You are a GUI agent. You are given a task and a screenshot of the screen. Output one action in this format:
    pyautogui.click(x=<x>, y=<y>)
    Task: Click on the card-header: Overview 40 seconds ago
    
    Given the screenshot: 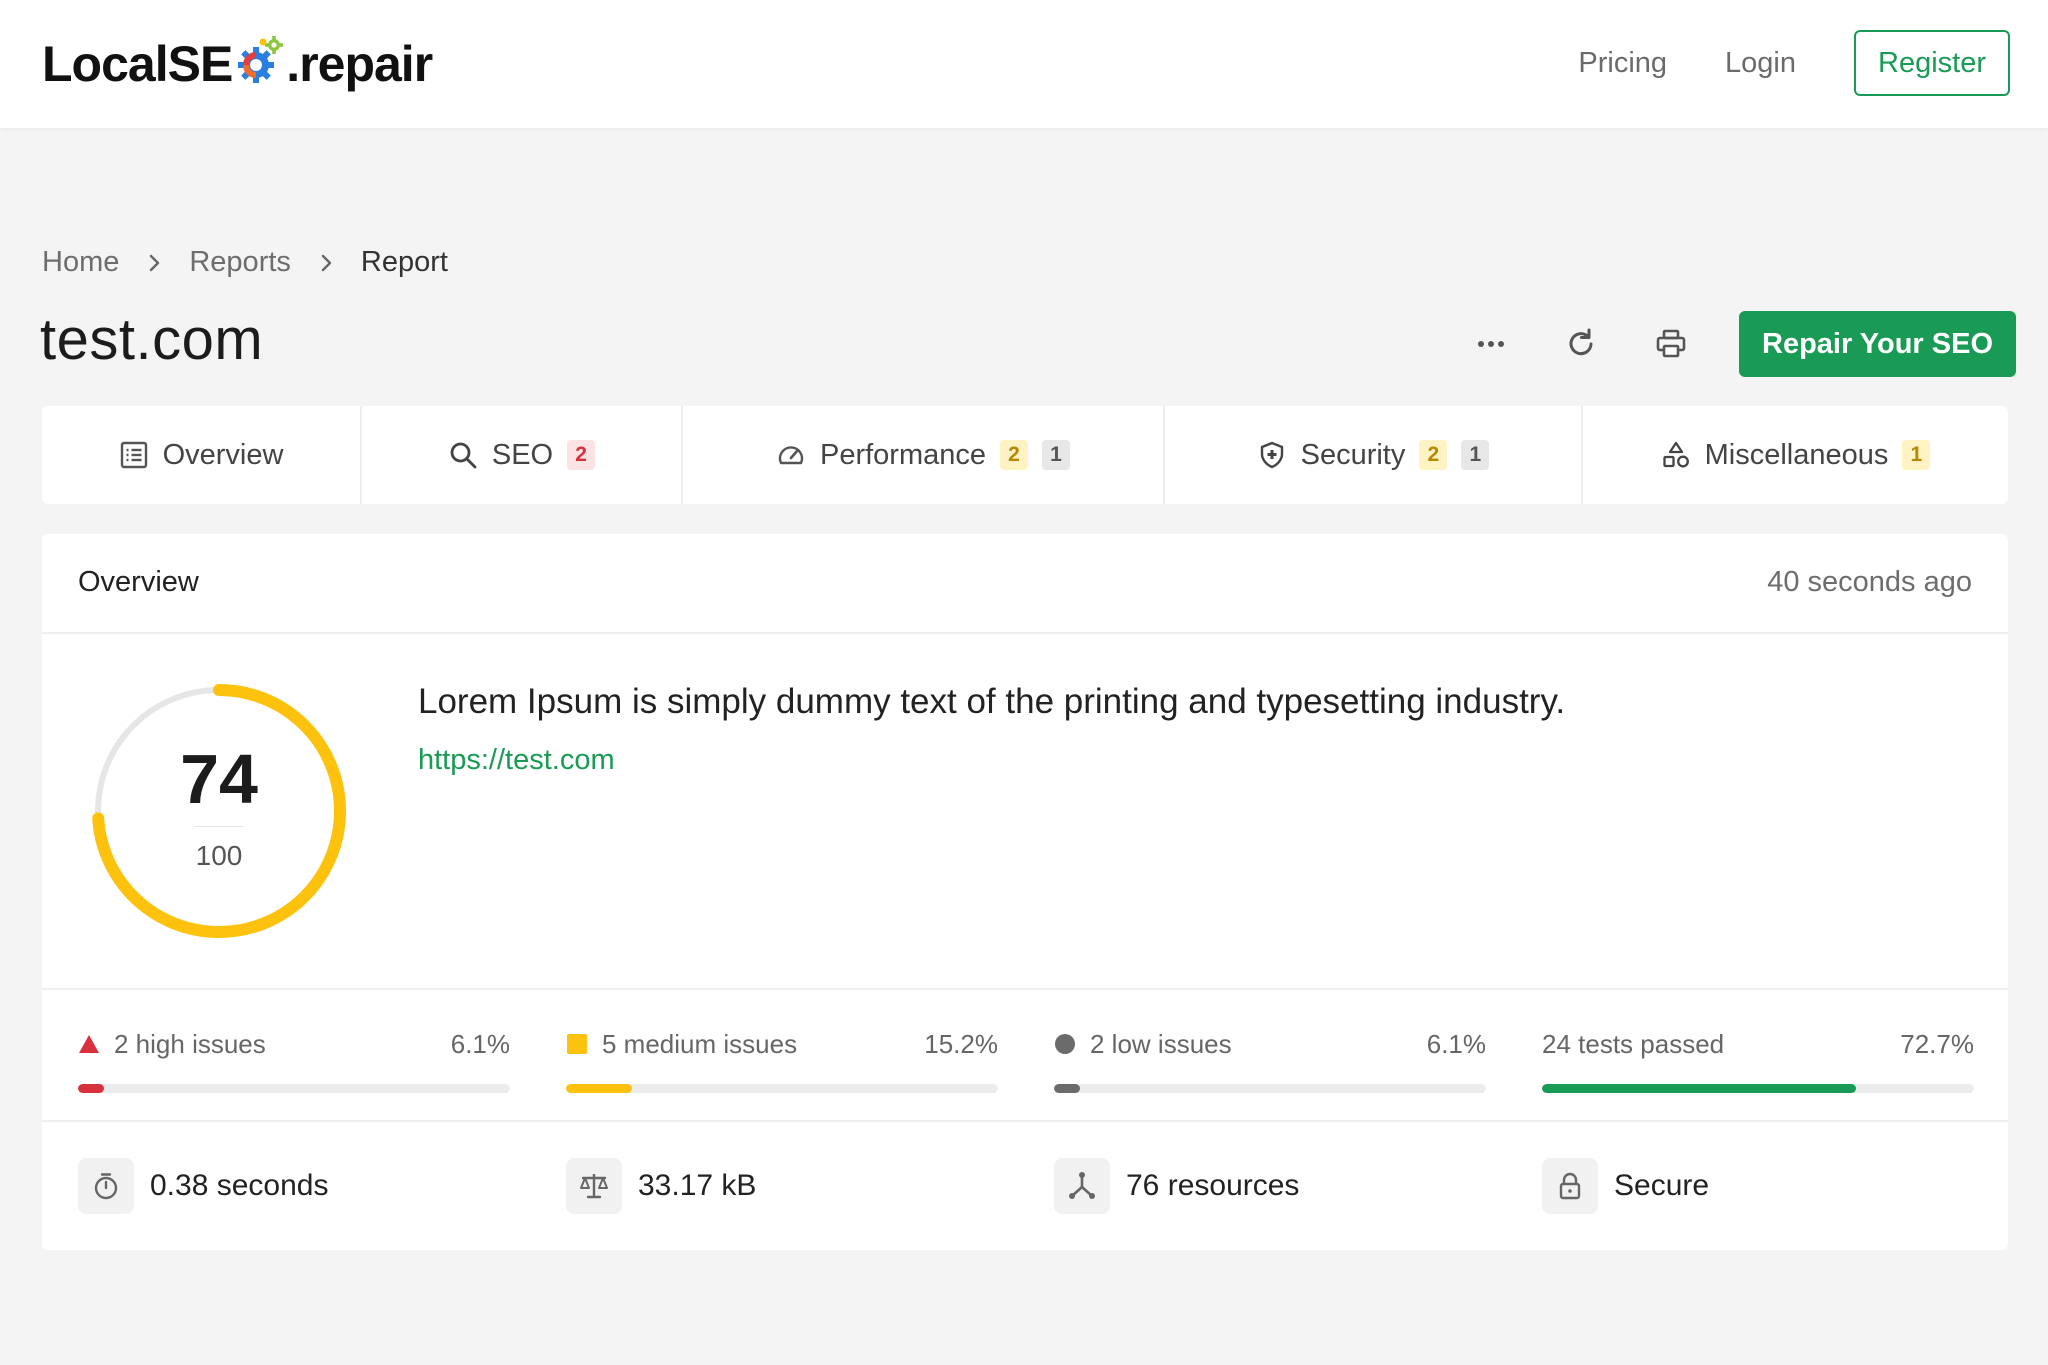 What is the action you would take?
    pyautogui.click(x=1025, y=584)
    